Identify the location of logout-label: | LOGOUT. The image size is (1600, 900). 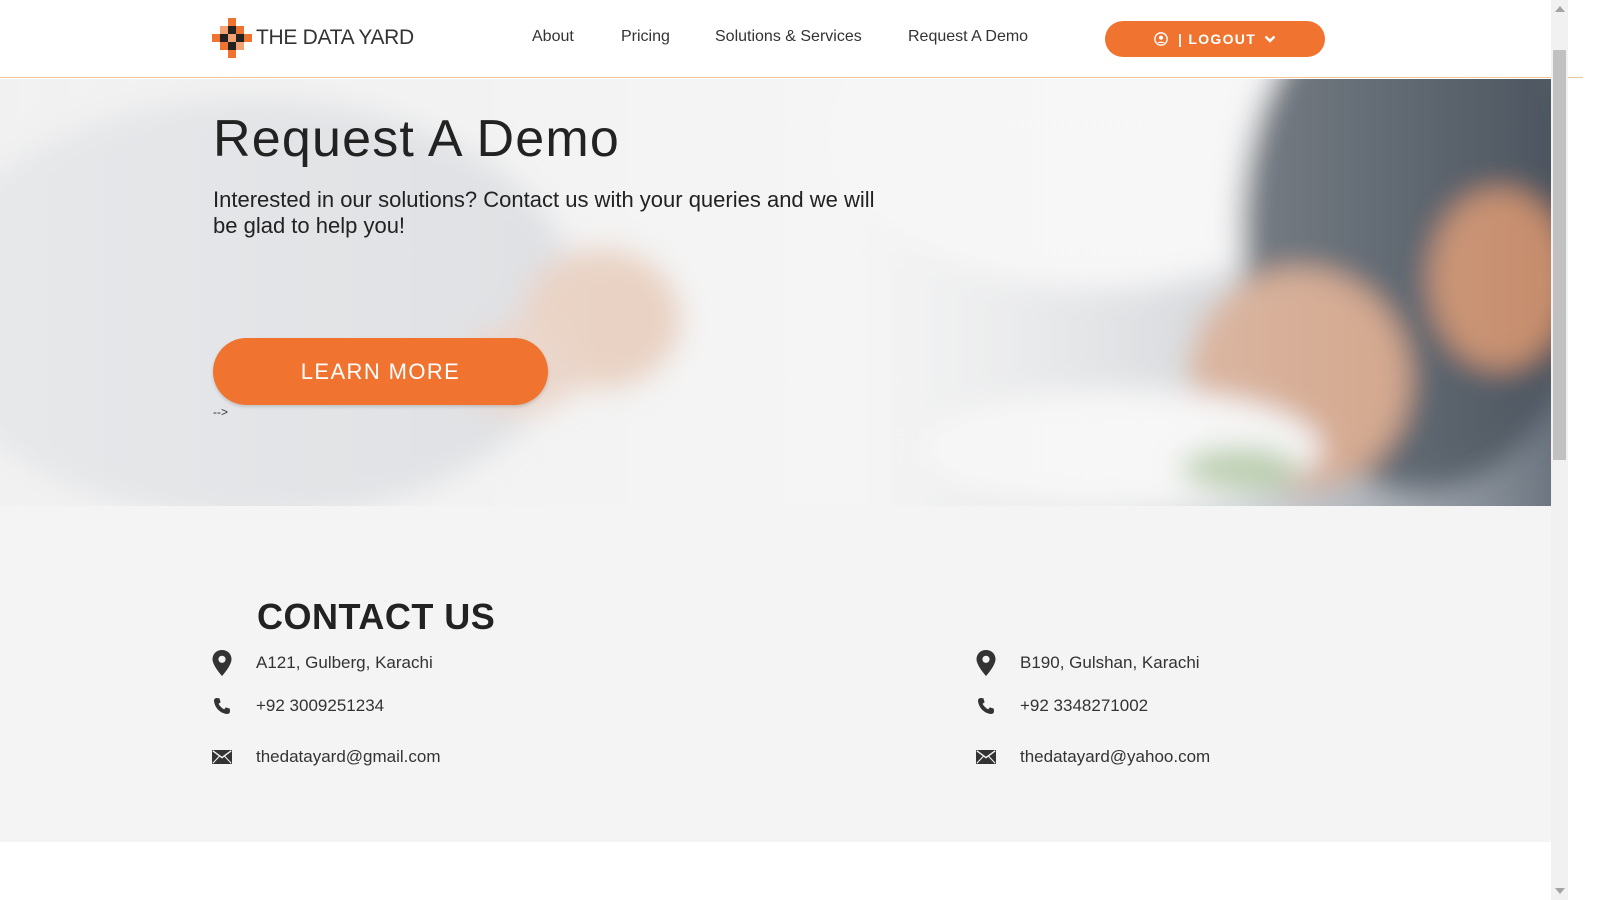
(1217, 39).